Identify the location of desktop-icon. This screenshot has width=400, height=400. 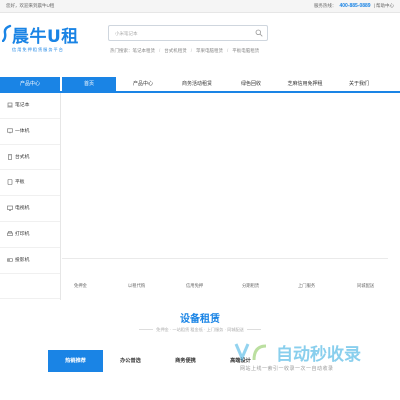
(10, 156).